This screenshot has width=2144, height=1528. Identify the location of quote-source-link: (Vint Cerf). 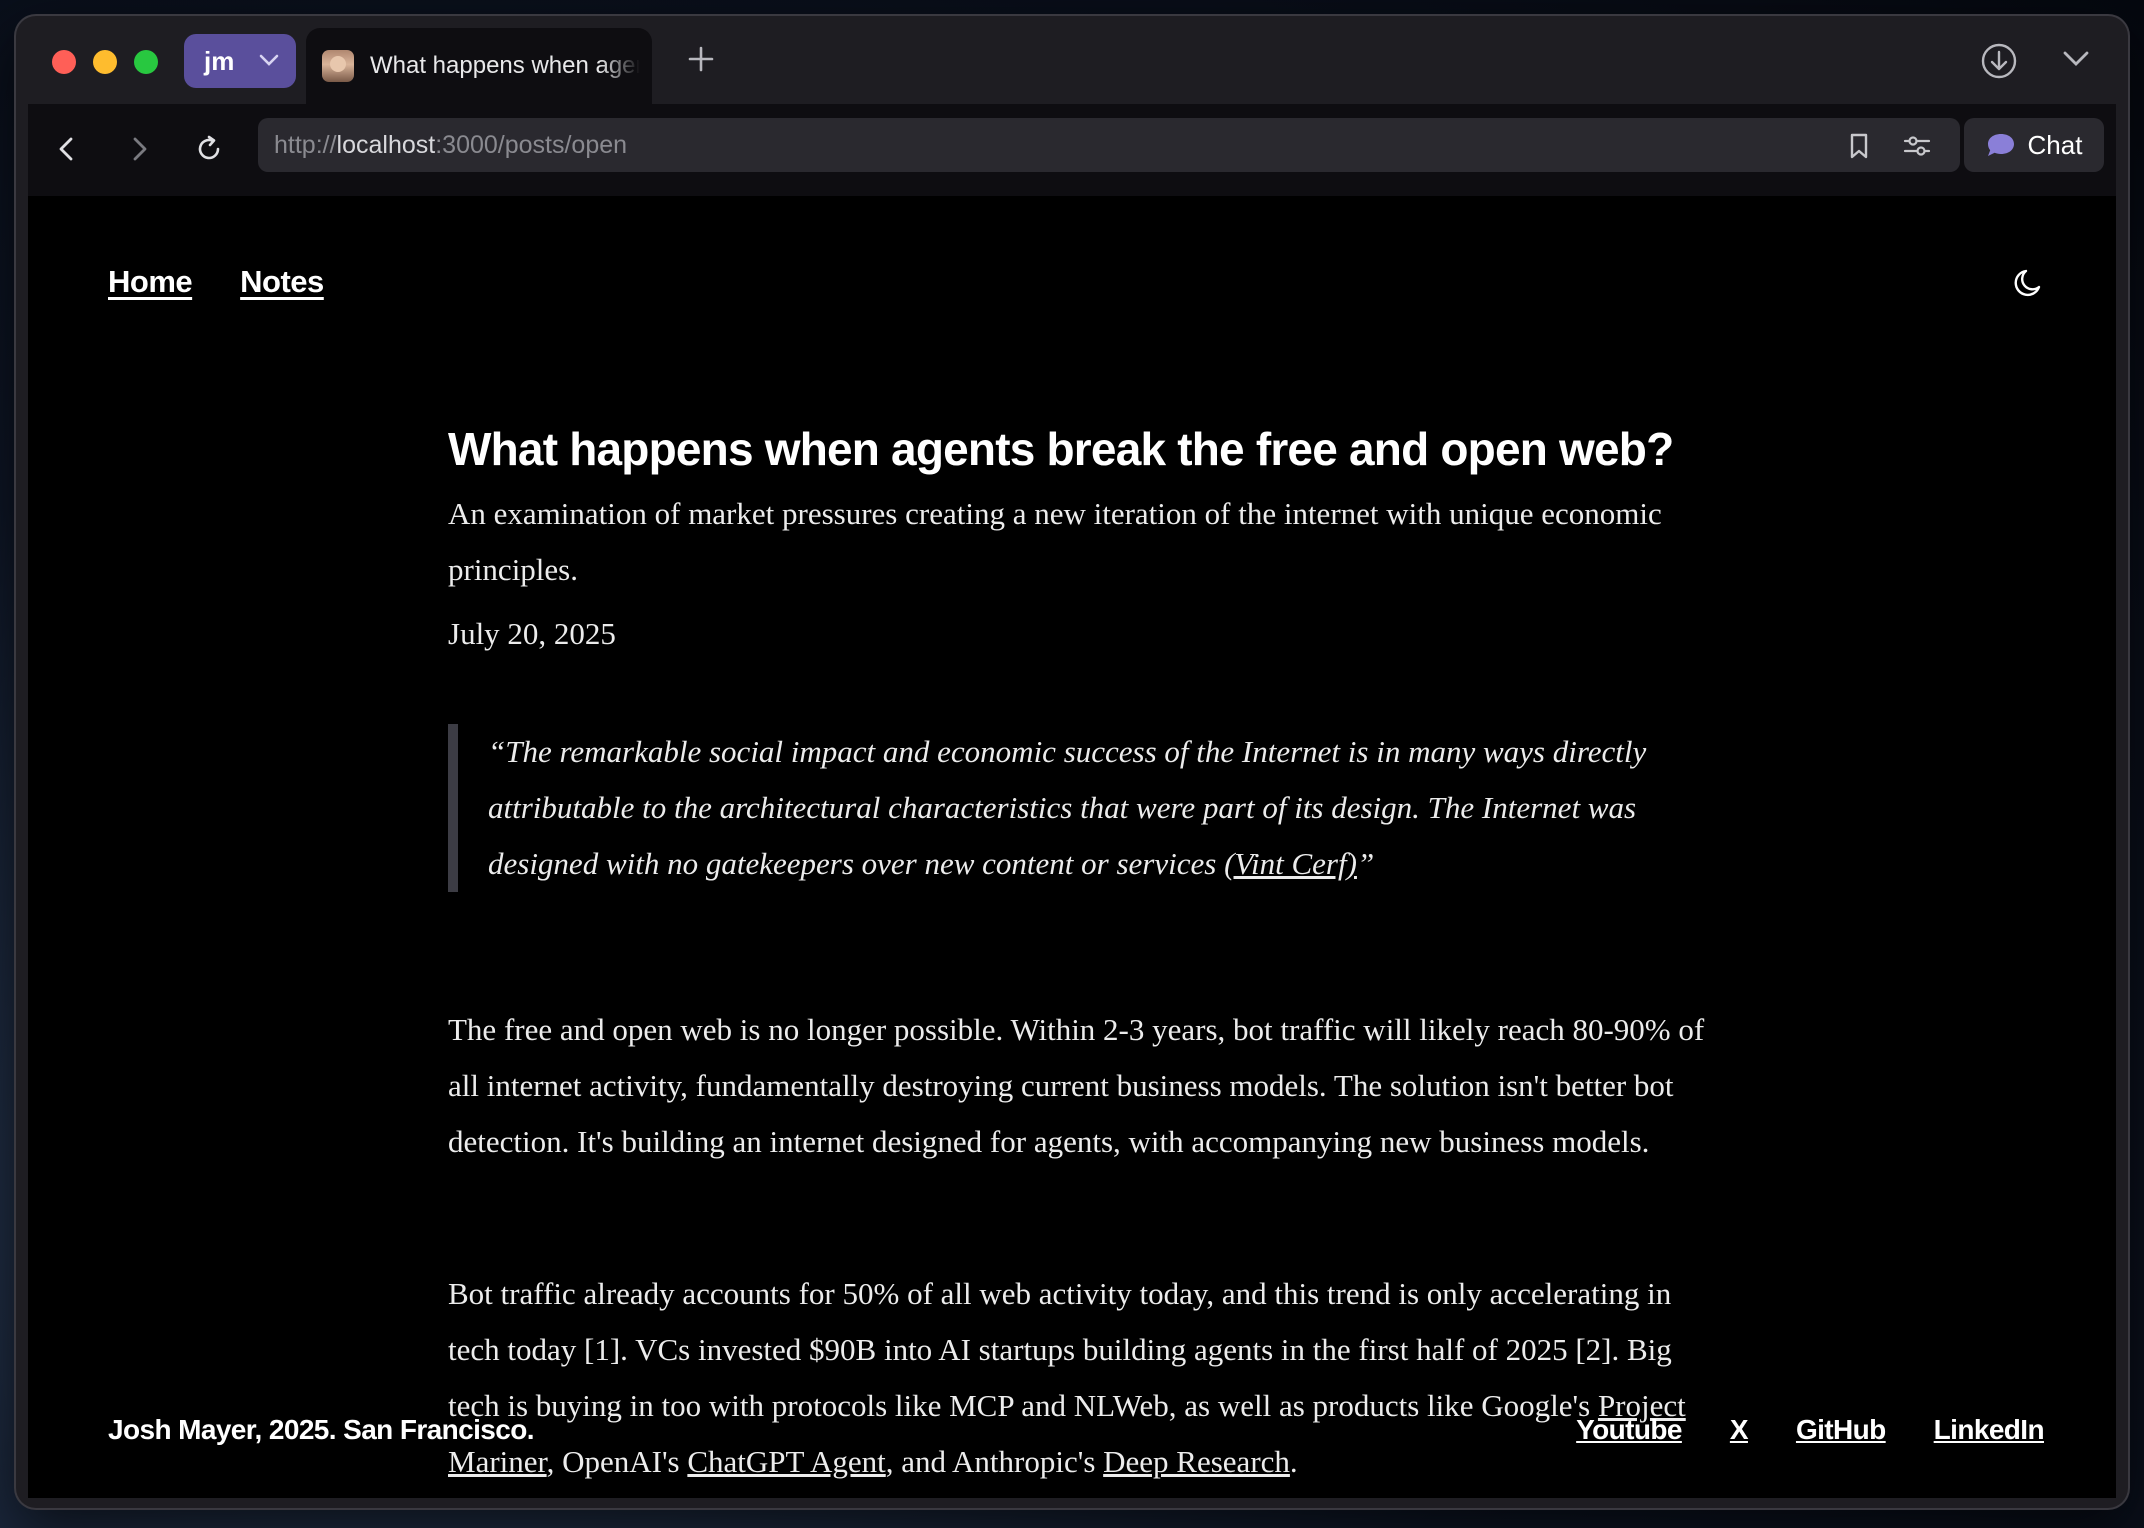
(1290, 863).